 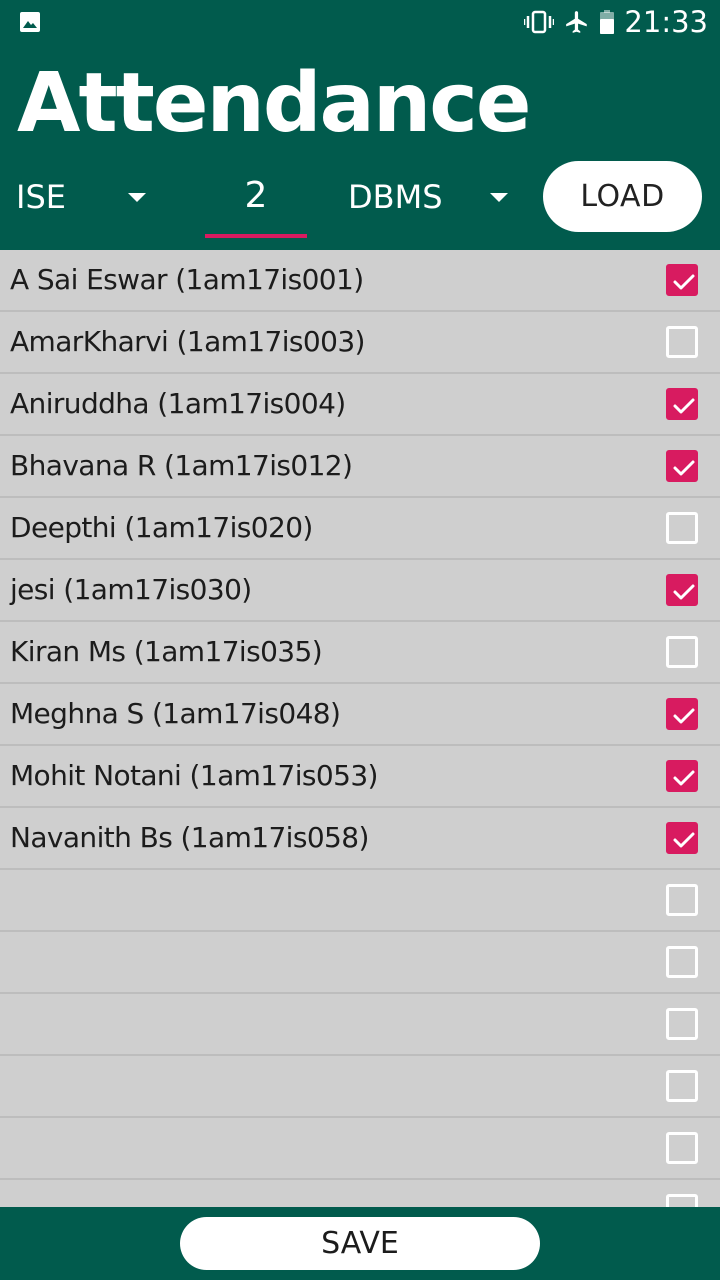 I want to click on status-bar: 21:33, so click(x=360, y=22).